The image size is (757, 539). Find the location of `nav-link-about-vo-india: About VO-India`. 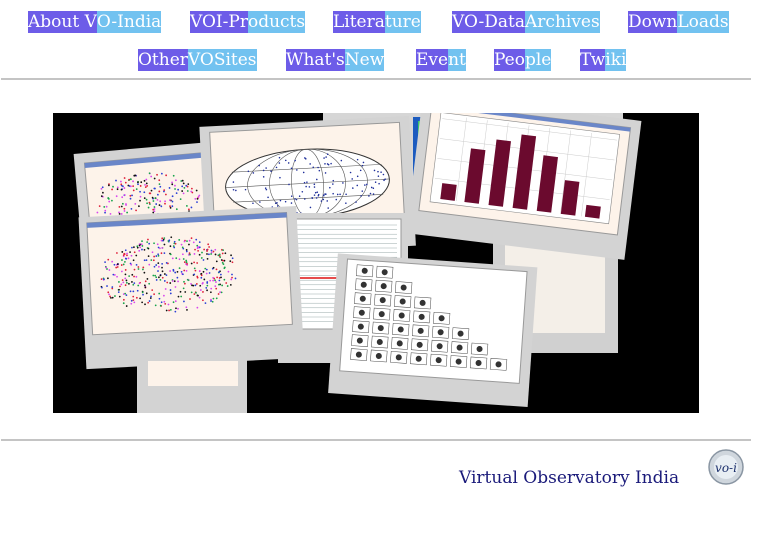

nav-link-about-vo-india: About VO-India is located at coordinates (95, 22).